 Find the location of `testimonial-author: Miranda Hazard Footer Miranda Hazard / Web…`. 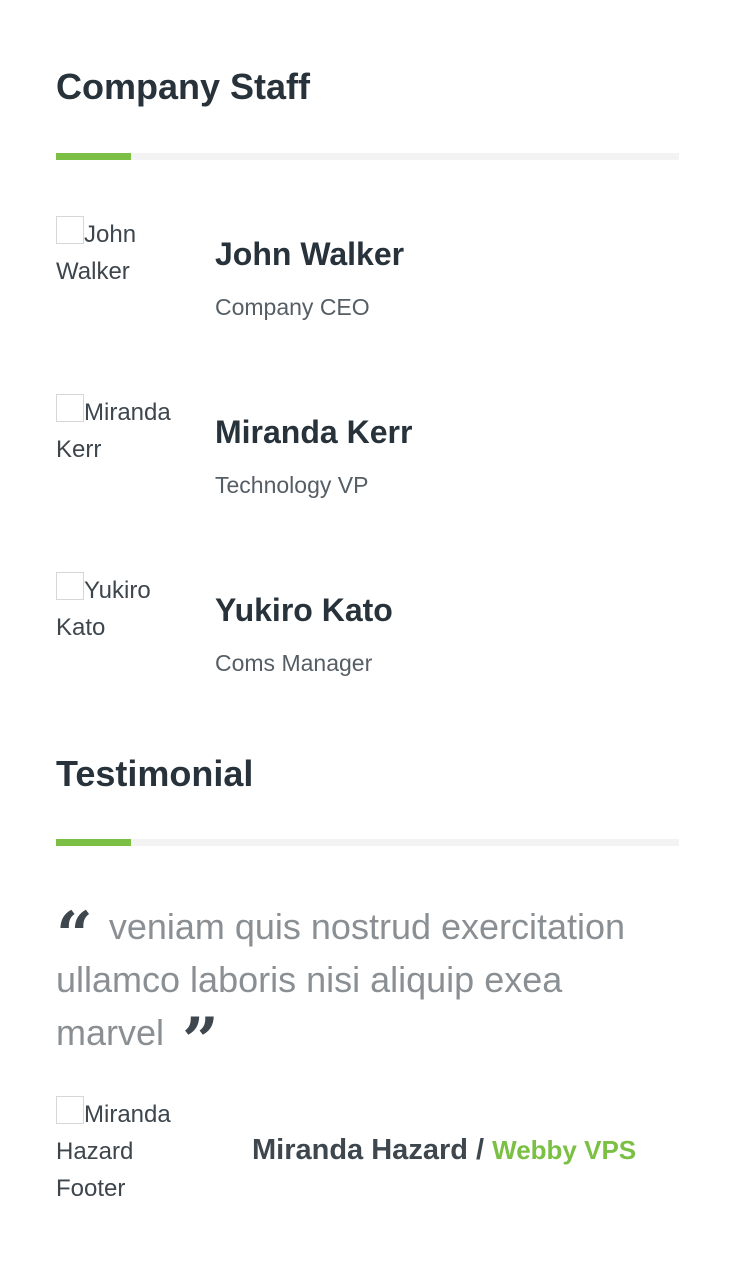

testimonial-author: Miranda Hazard Footer Miranda Hazard / Web… is located at coordinates (367, 1156).